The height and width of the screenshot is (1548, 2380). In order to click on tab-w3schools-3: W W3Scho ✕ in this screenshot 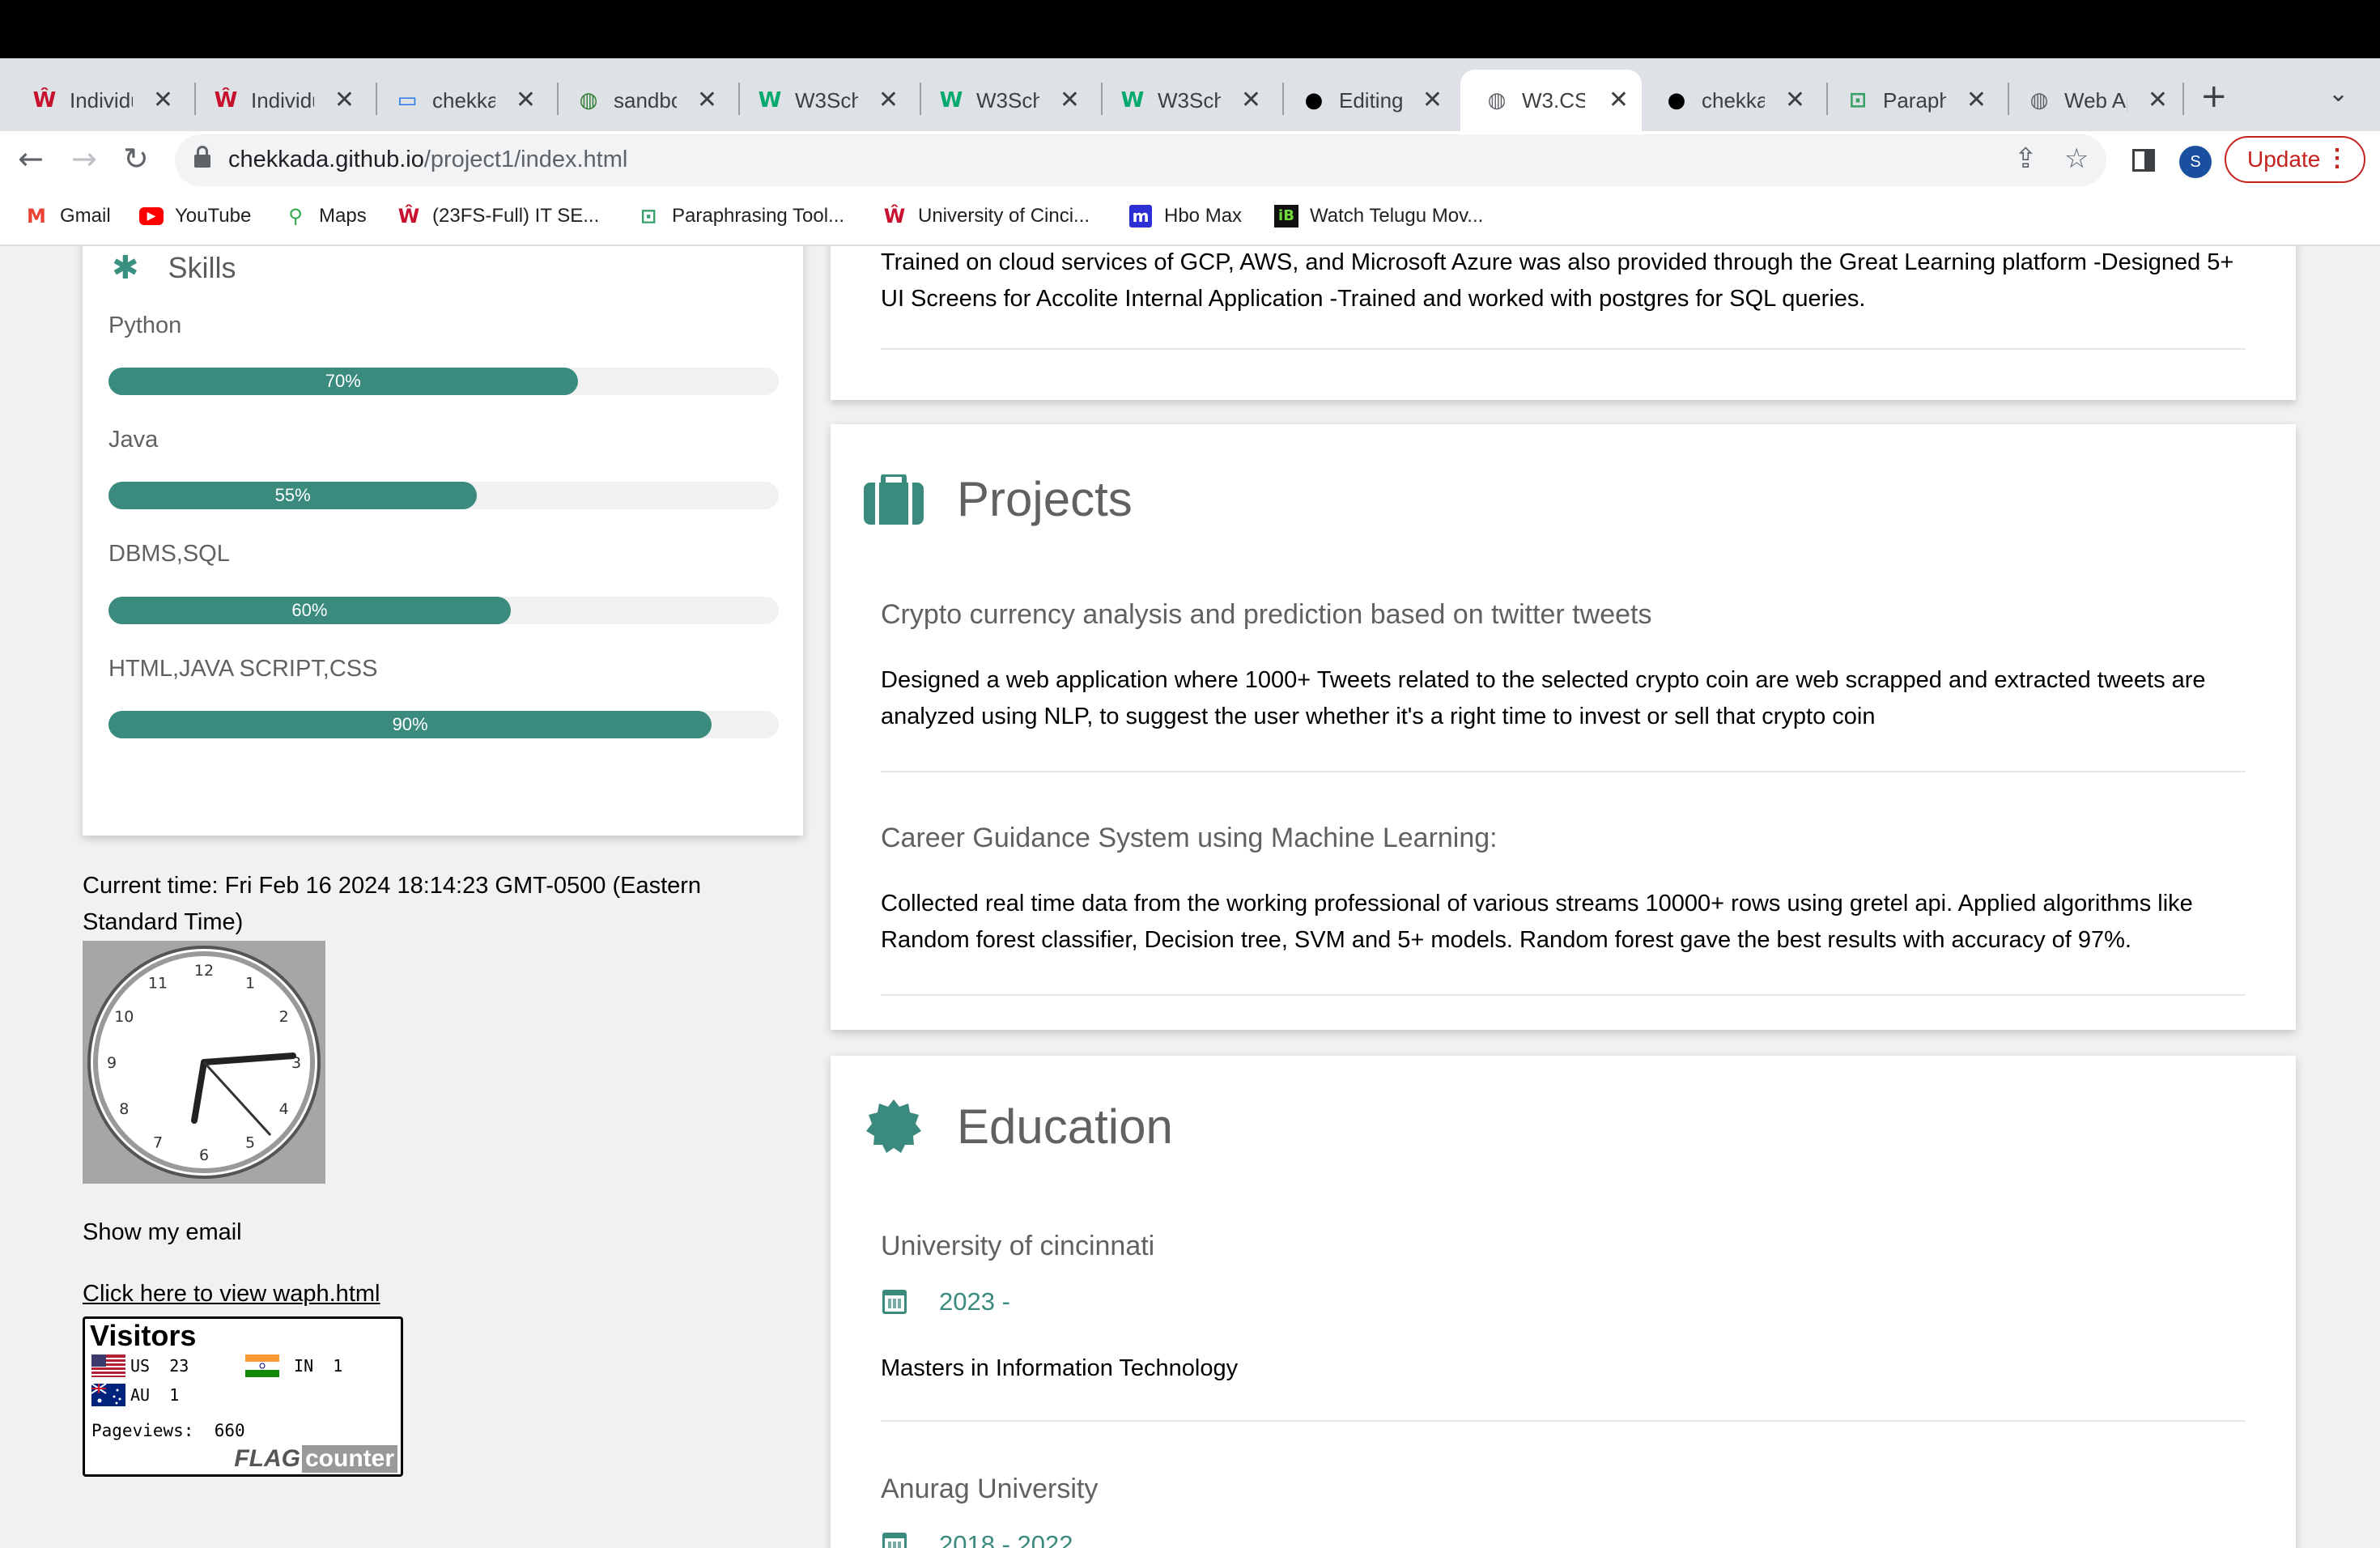, I will do `click(1185, 100)`.